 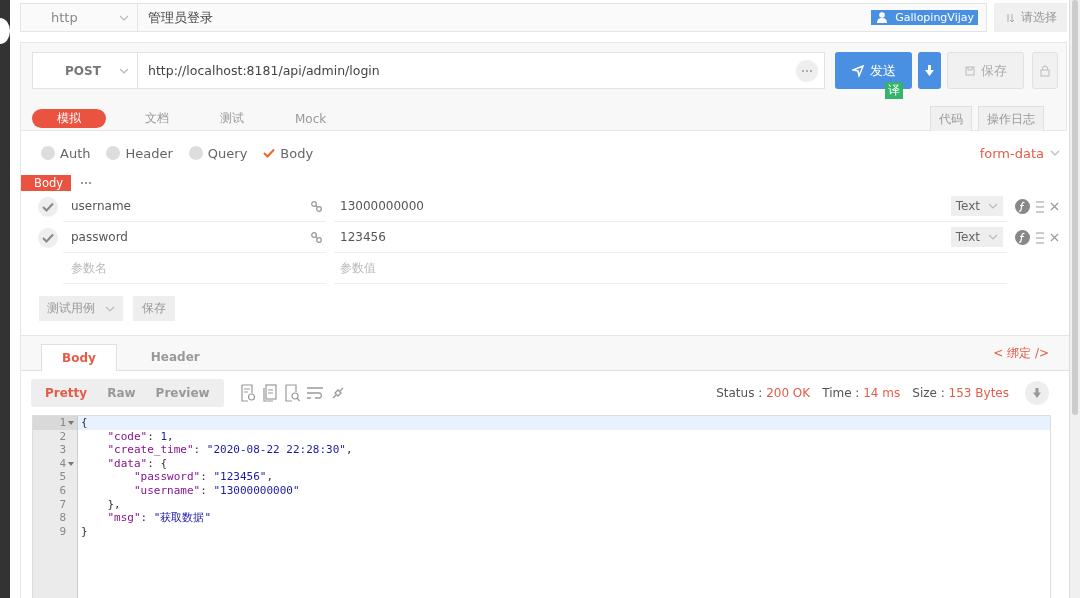 I want to click on wrap-icon, so click(x=314, y=393).